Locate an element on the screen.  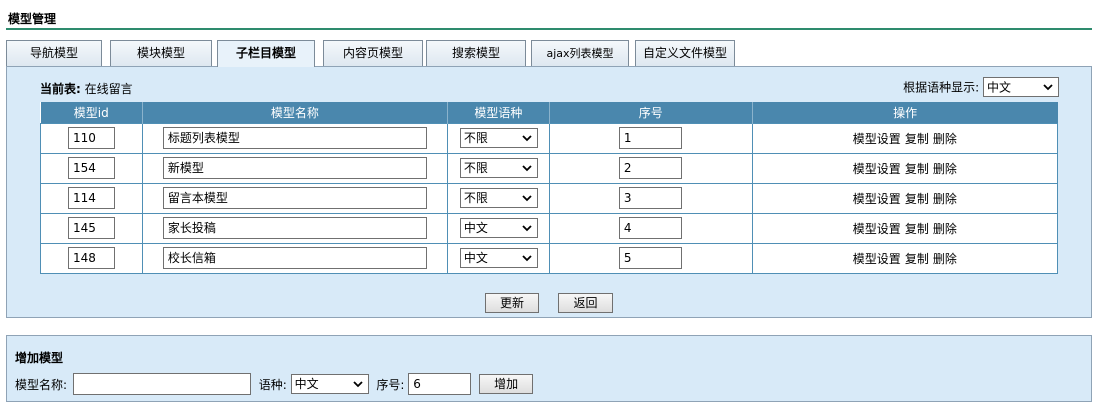
tab-subcolumn-model: 子栏目模型 is located at coordinates (266, 53).